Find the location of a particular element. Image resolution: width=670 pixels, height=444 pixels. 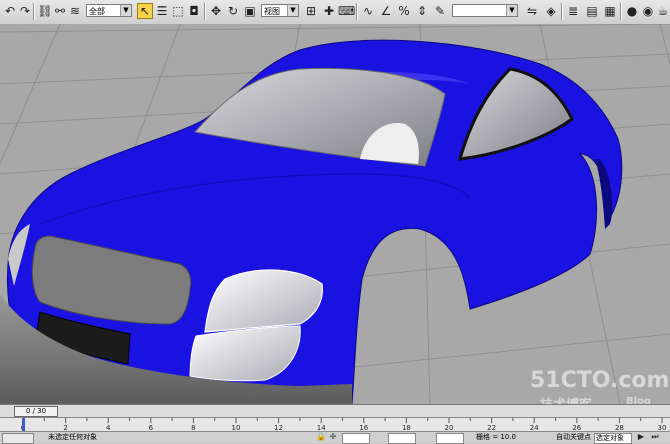

next-frame-icon: ⏭ is located at coordinates (655, 437).